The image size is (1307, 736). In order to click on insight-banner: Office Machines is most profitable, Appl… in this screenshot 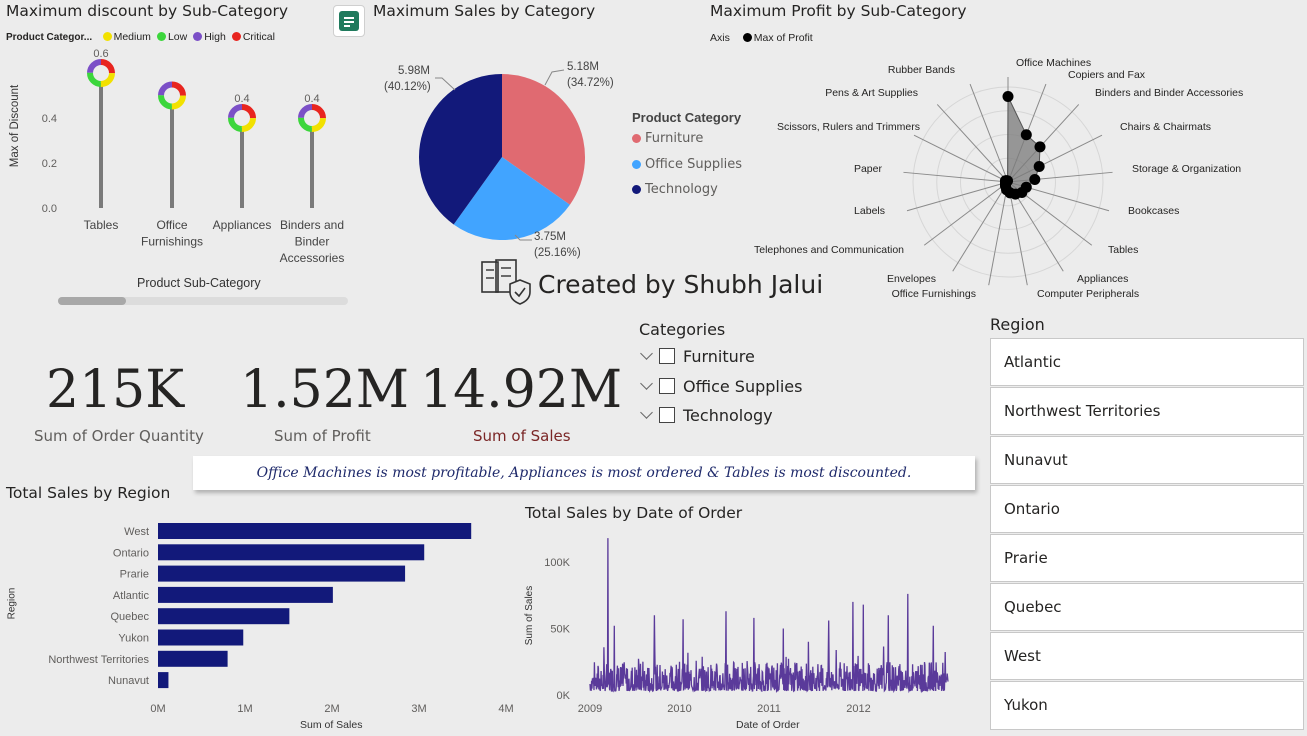, I will do `click(584, 473)`.